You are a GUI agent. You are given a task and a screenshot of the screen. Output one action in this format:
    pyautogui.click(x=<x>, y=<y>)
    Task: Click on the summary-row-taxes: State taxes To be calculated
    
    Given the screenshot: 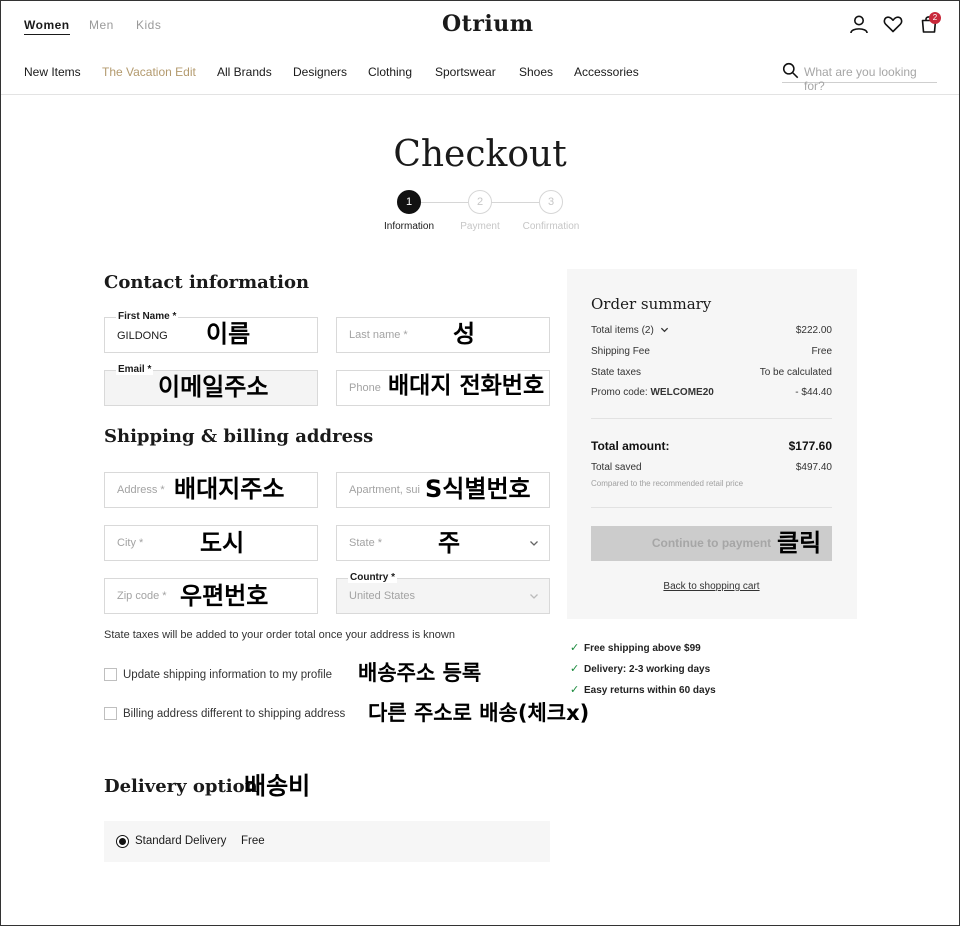 What is the action you would take?
    pyautogui.click(x=711, y=372)
    